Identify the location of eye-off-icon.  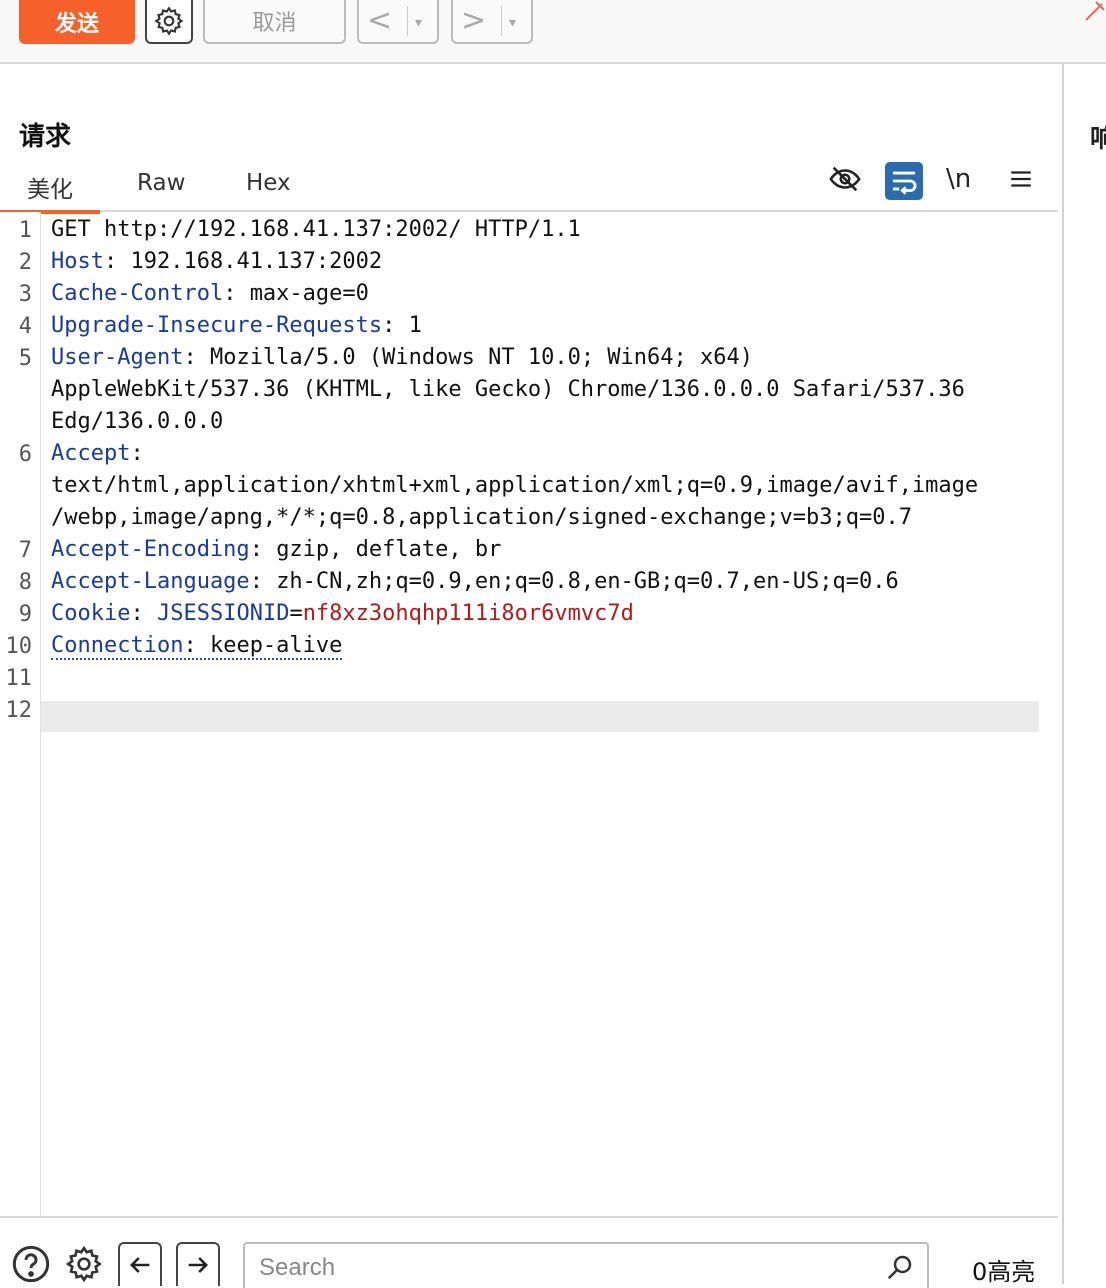
(845, 179).